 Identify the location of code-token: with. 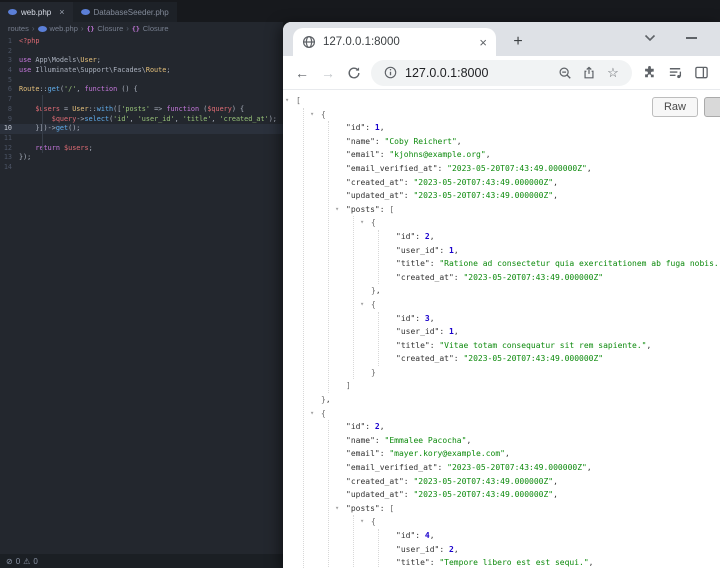
(105, 108).